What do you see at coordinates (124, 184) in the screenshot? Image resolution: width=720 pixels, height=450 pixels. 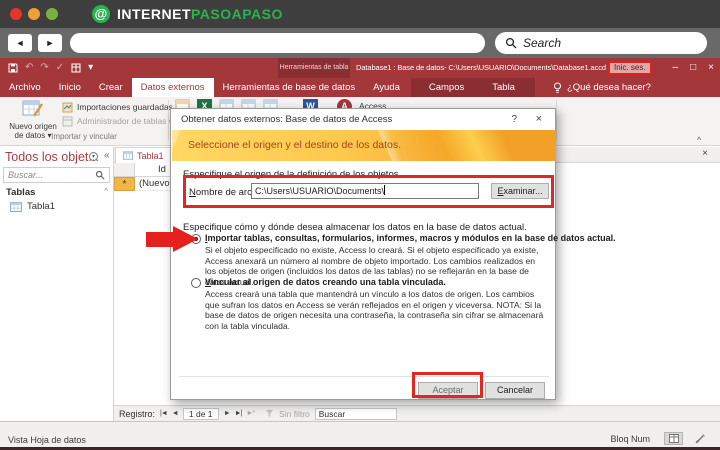 I see `new-row-selector: *` at bounding box center [124, 184].